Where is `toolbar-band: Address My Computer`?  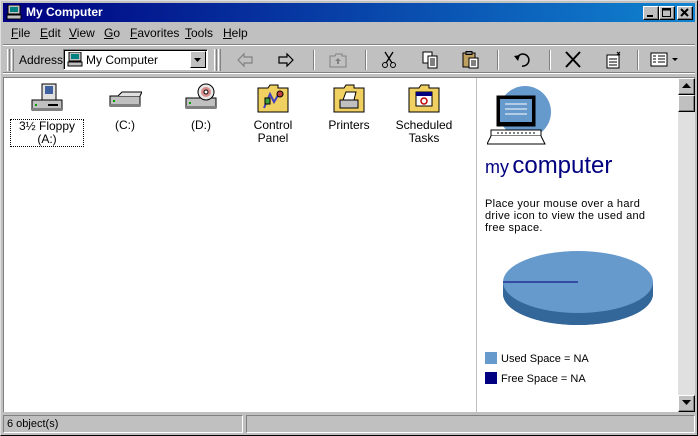
toolbar-band: Address My Computer is located at coordinates (349, 59).